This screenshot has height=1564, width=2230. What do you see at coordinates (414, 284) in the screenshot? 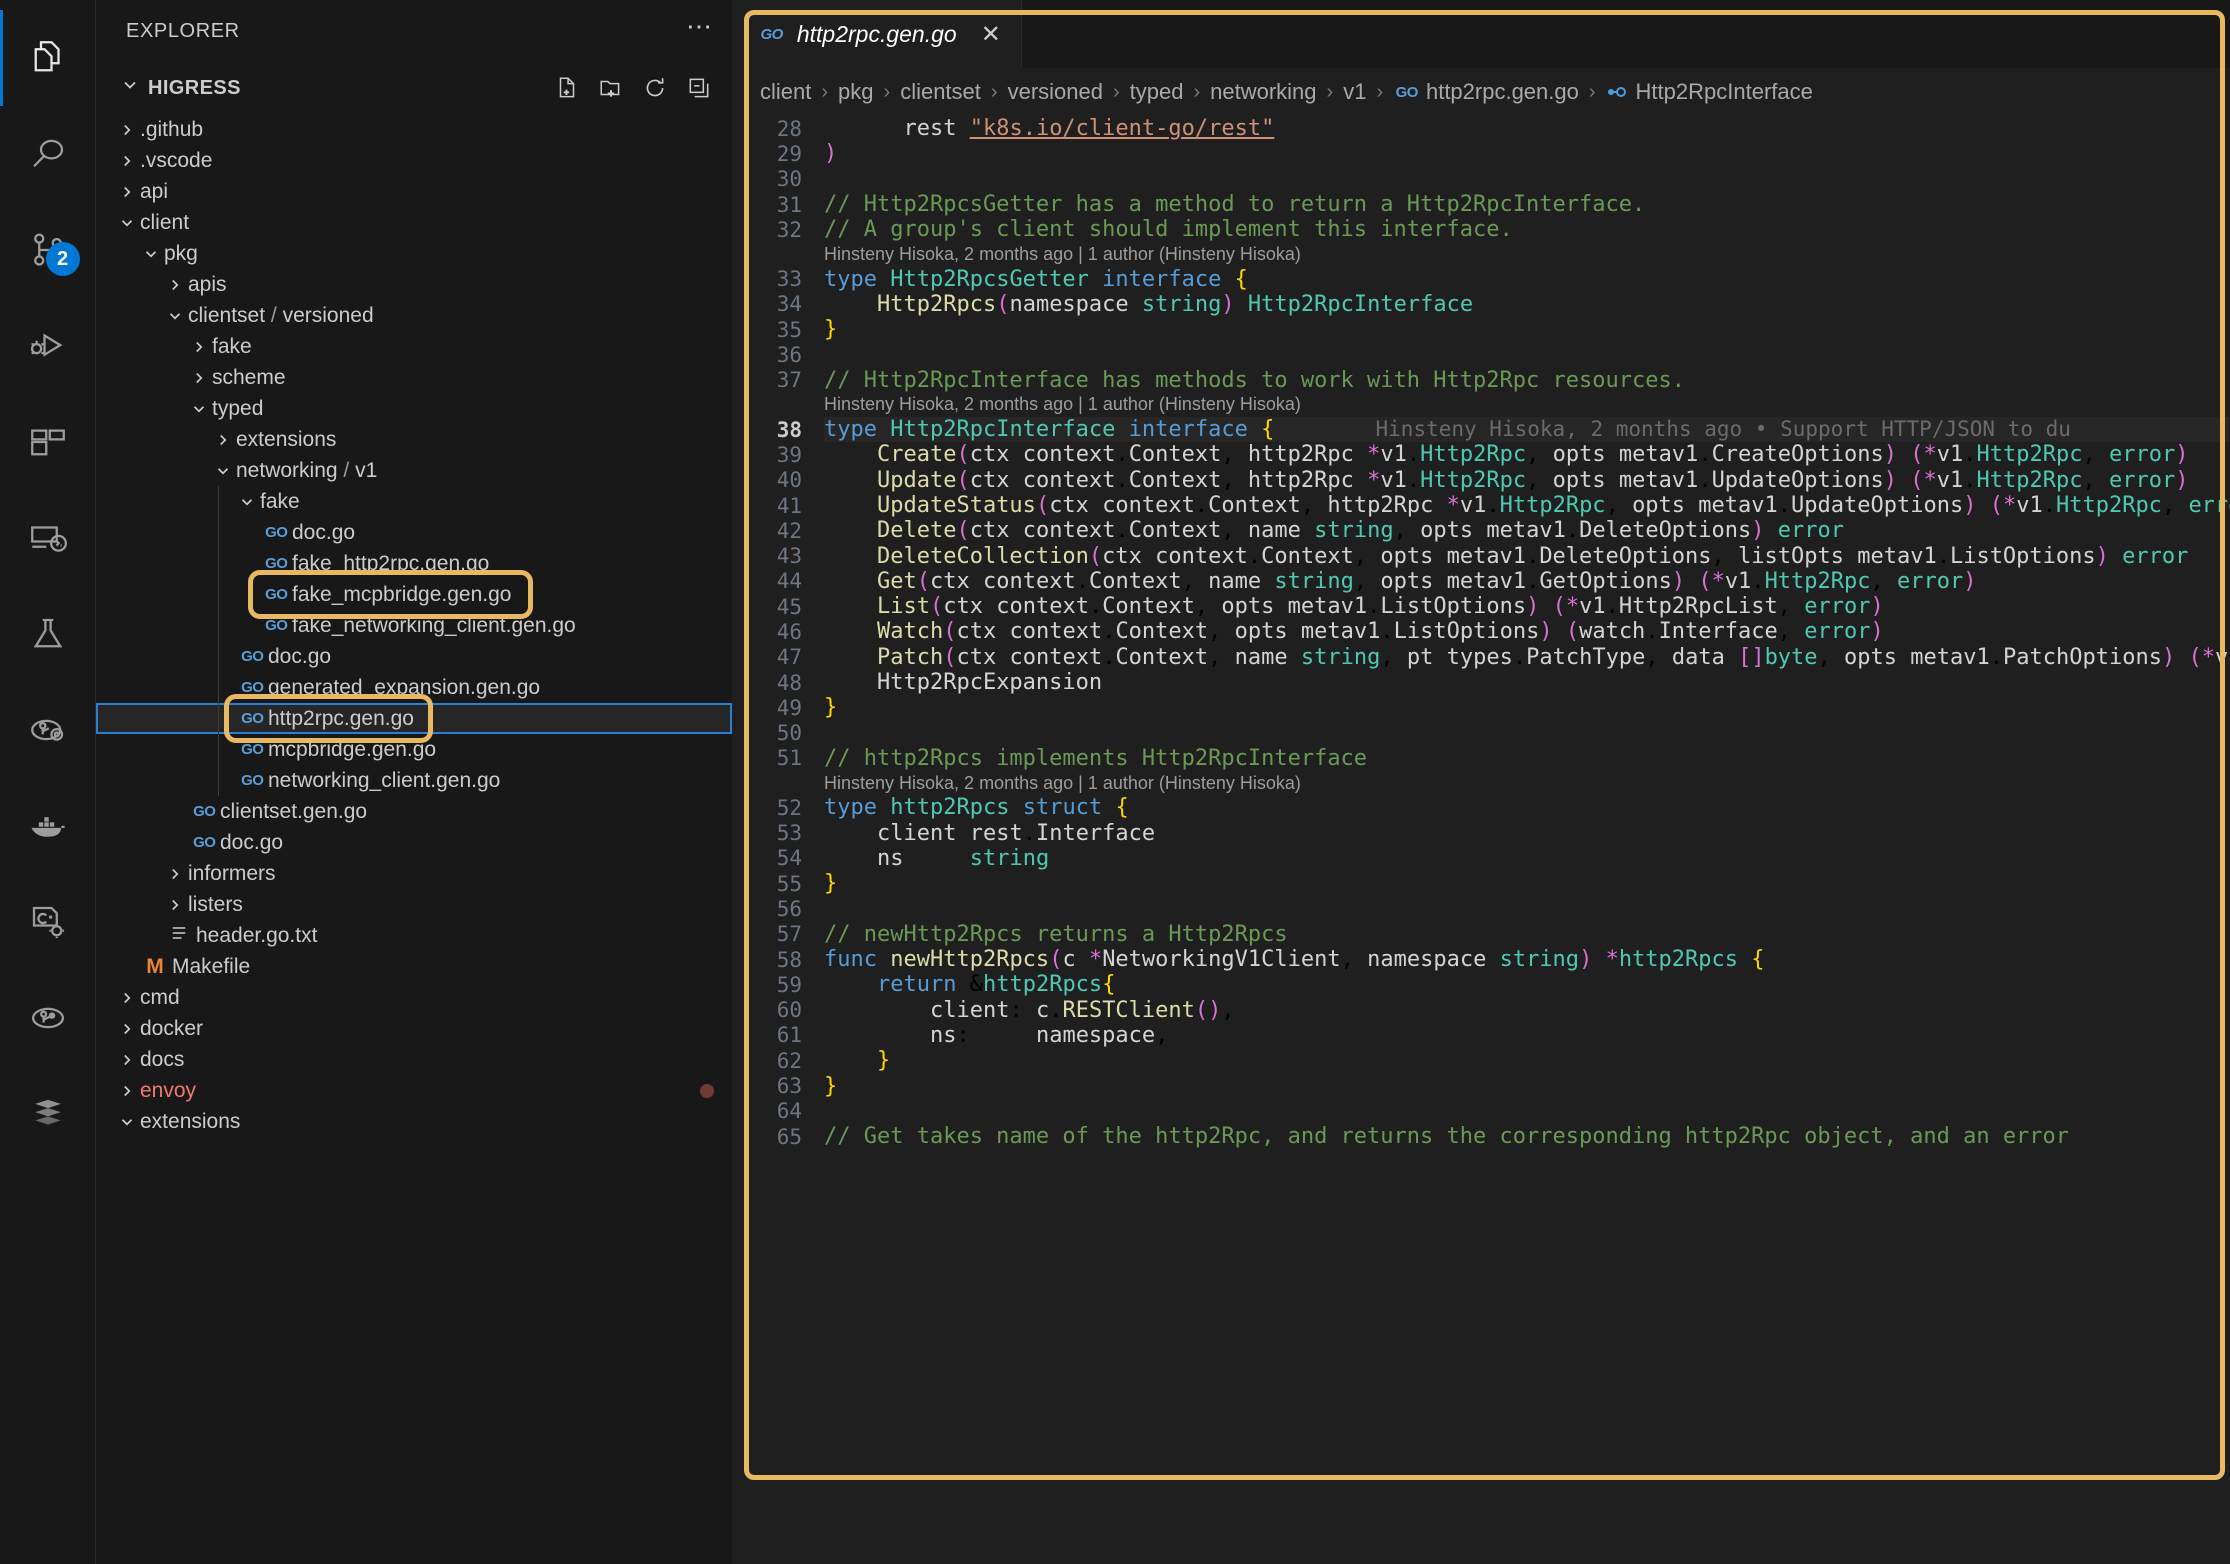
I see `tree-folder-apis: apis` at bounding box center [414, 284].